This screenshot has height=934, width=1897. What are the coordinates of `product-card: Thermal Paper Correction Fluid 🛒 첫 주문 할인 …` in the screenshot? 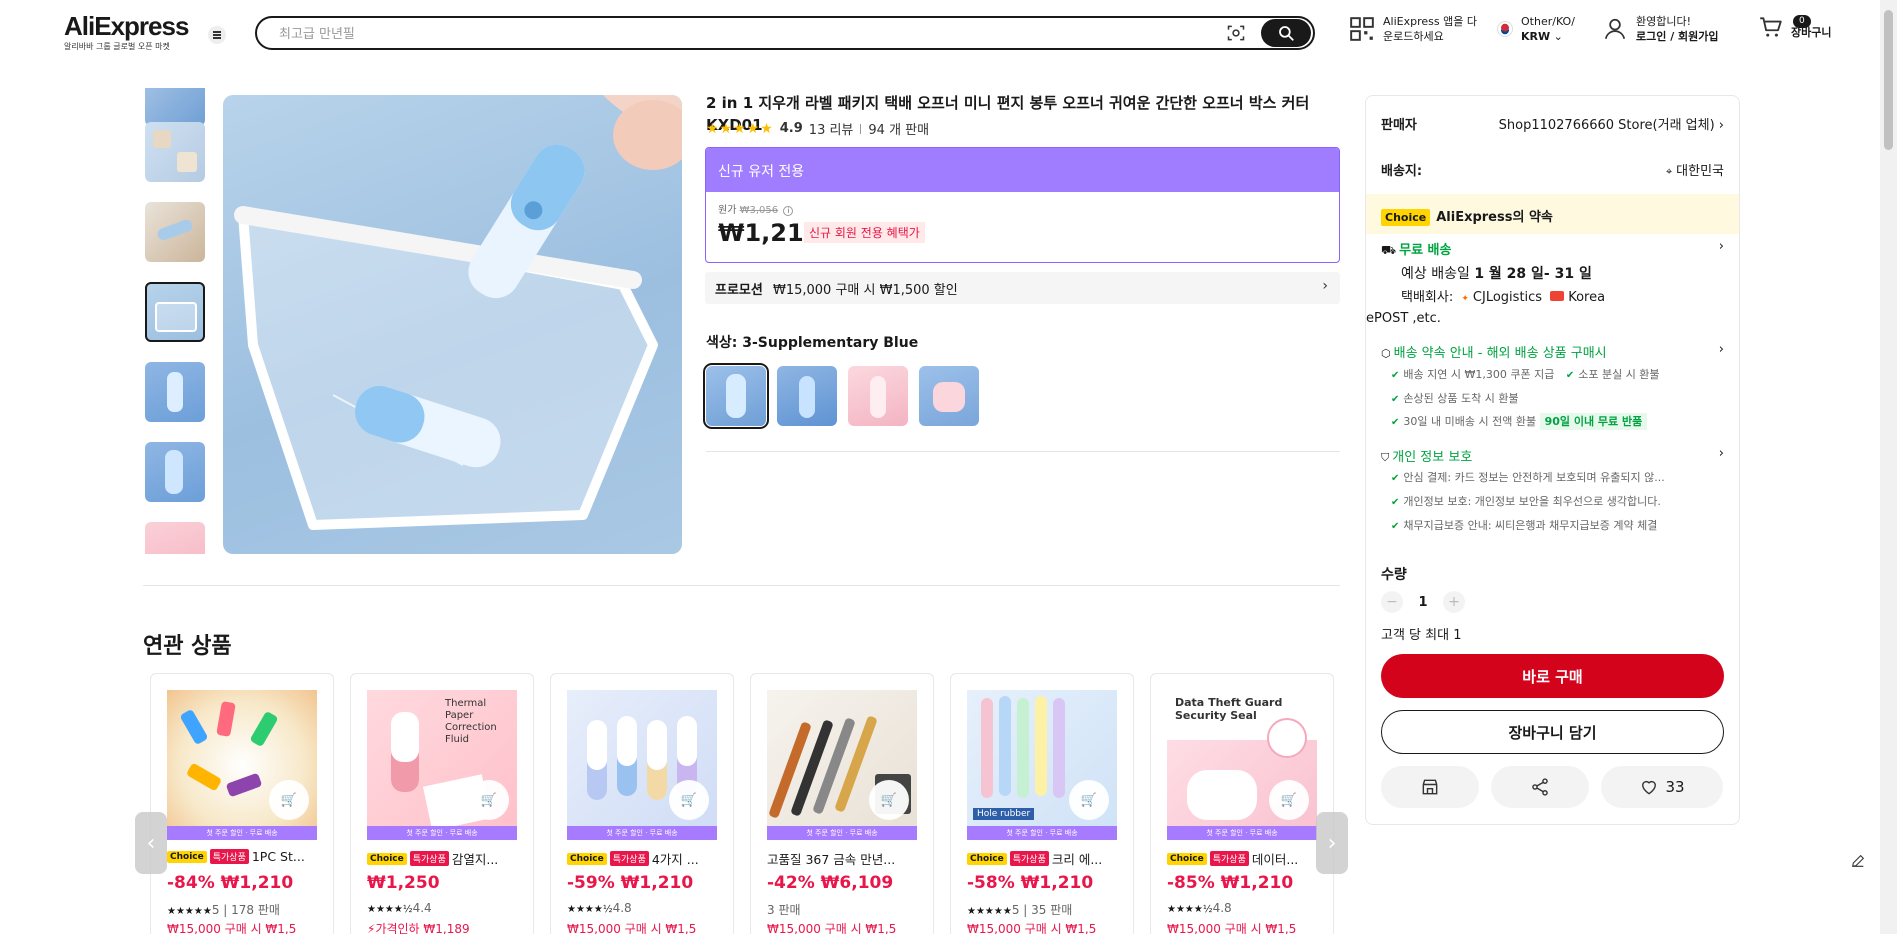 It's located at (442, 803).